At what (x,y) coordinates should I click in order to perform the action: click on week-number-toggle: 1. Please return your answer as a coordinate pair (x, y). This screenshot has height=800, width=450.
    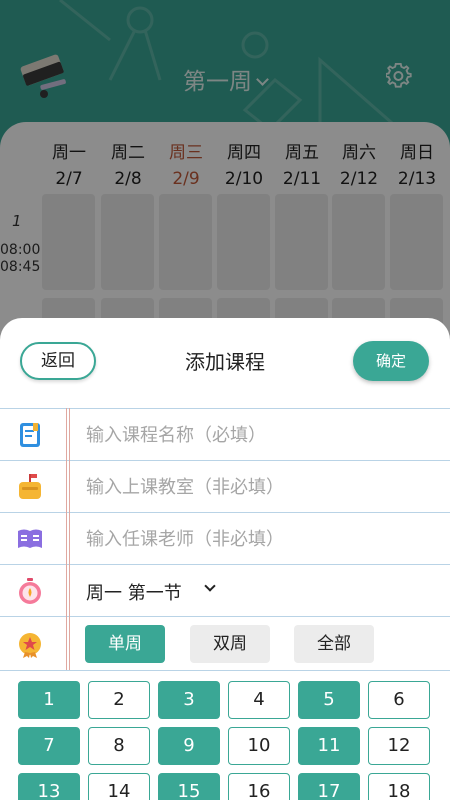
    Looking at the image, I should click on (49, 700).